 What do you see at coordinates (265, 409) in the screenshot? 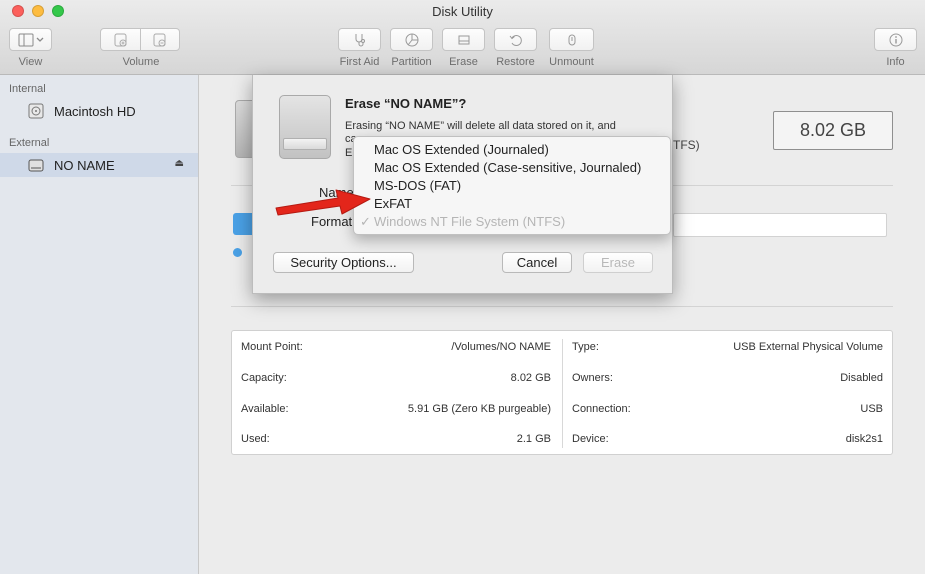
I see `info-key: Available:` at bounding box center [265, 409].